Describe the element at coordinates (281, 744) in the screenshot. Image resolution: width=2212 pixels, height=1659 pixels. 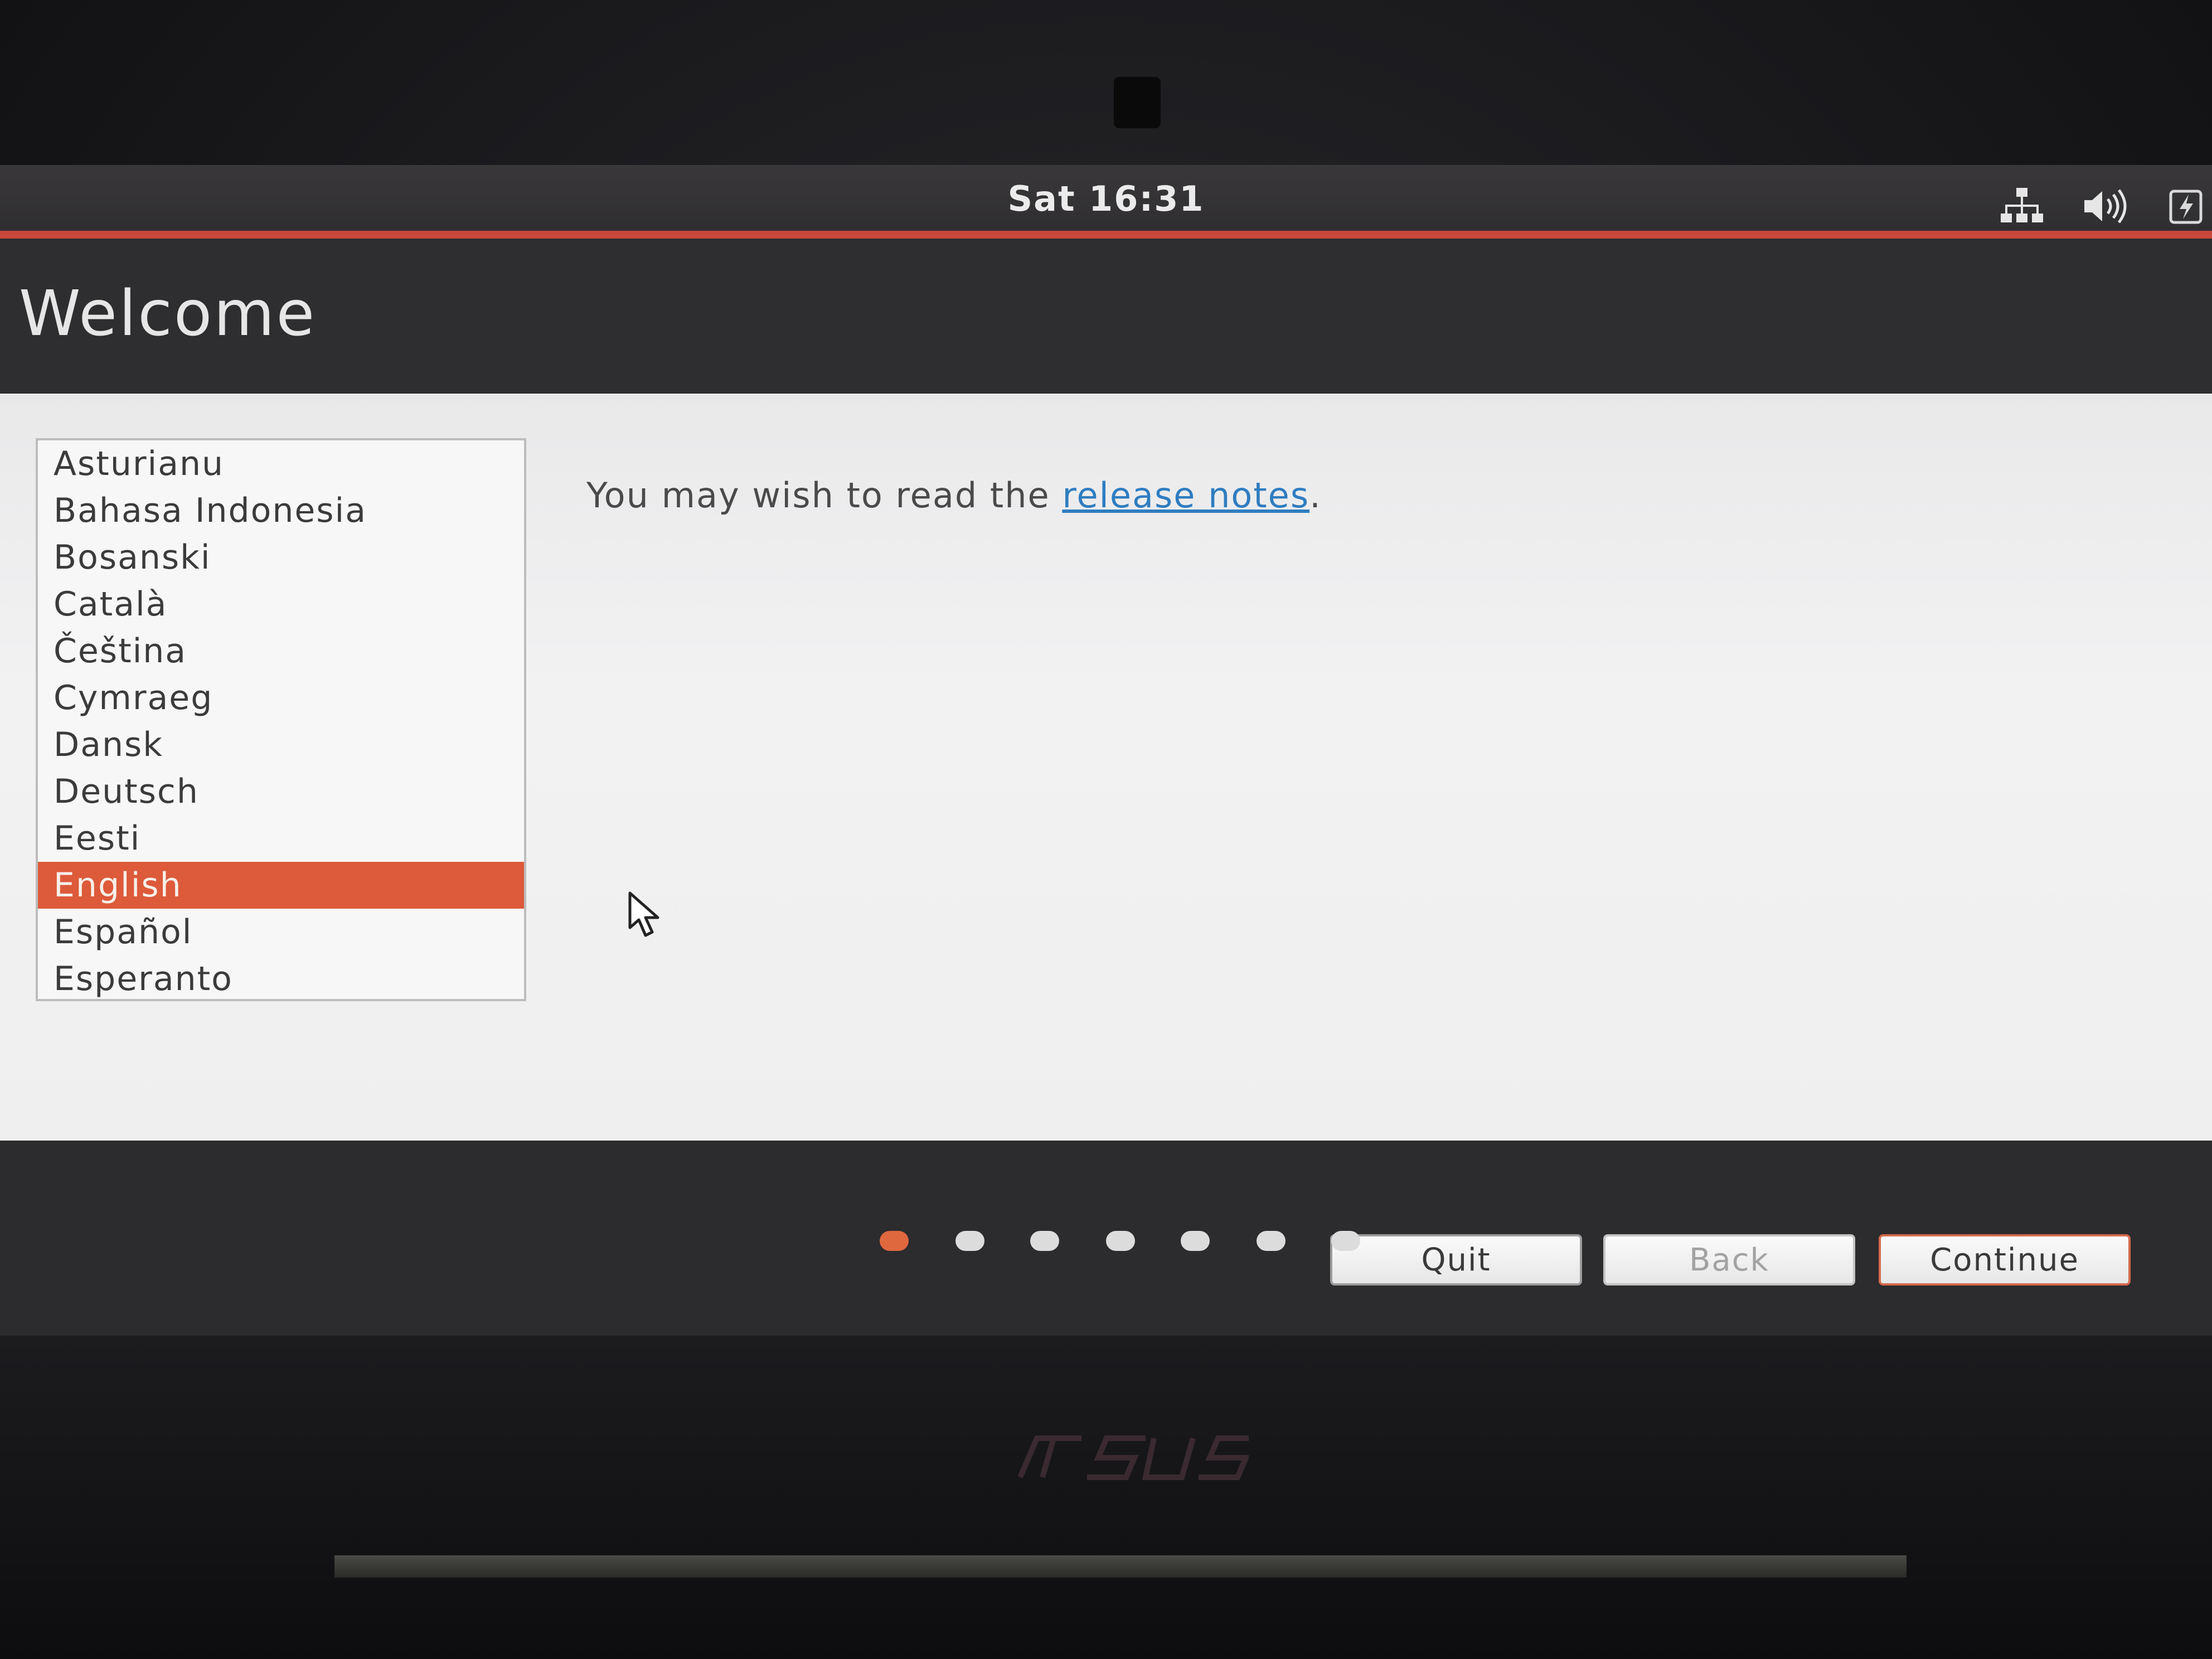
I see `language-item: Dansk` at that location.